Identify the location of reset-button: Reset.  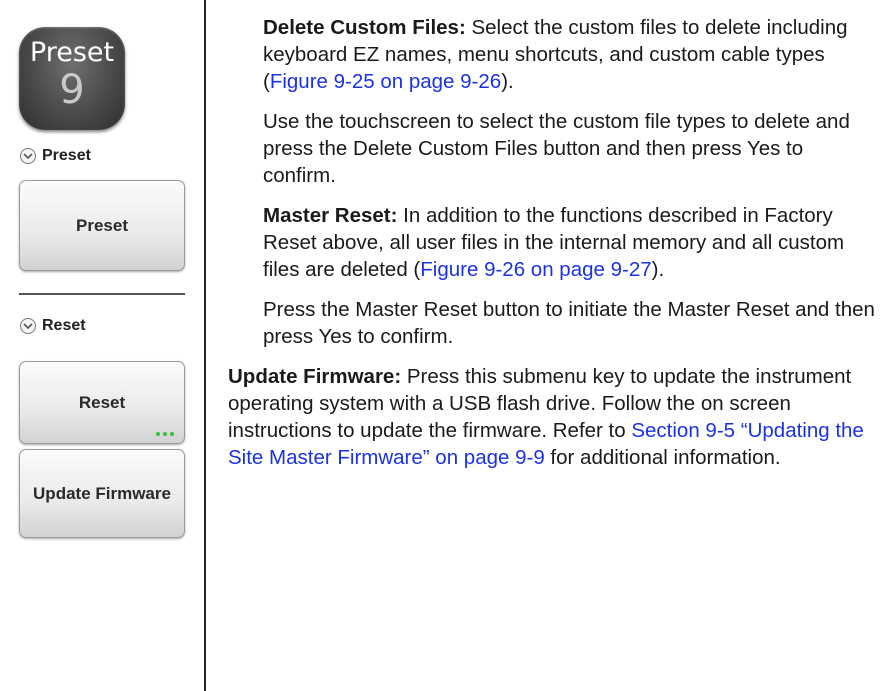
(102, 402).